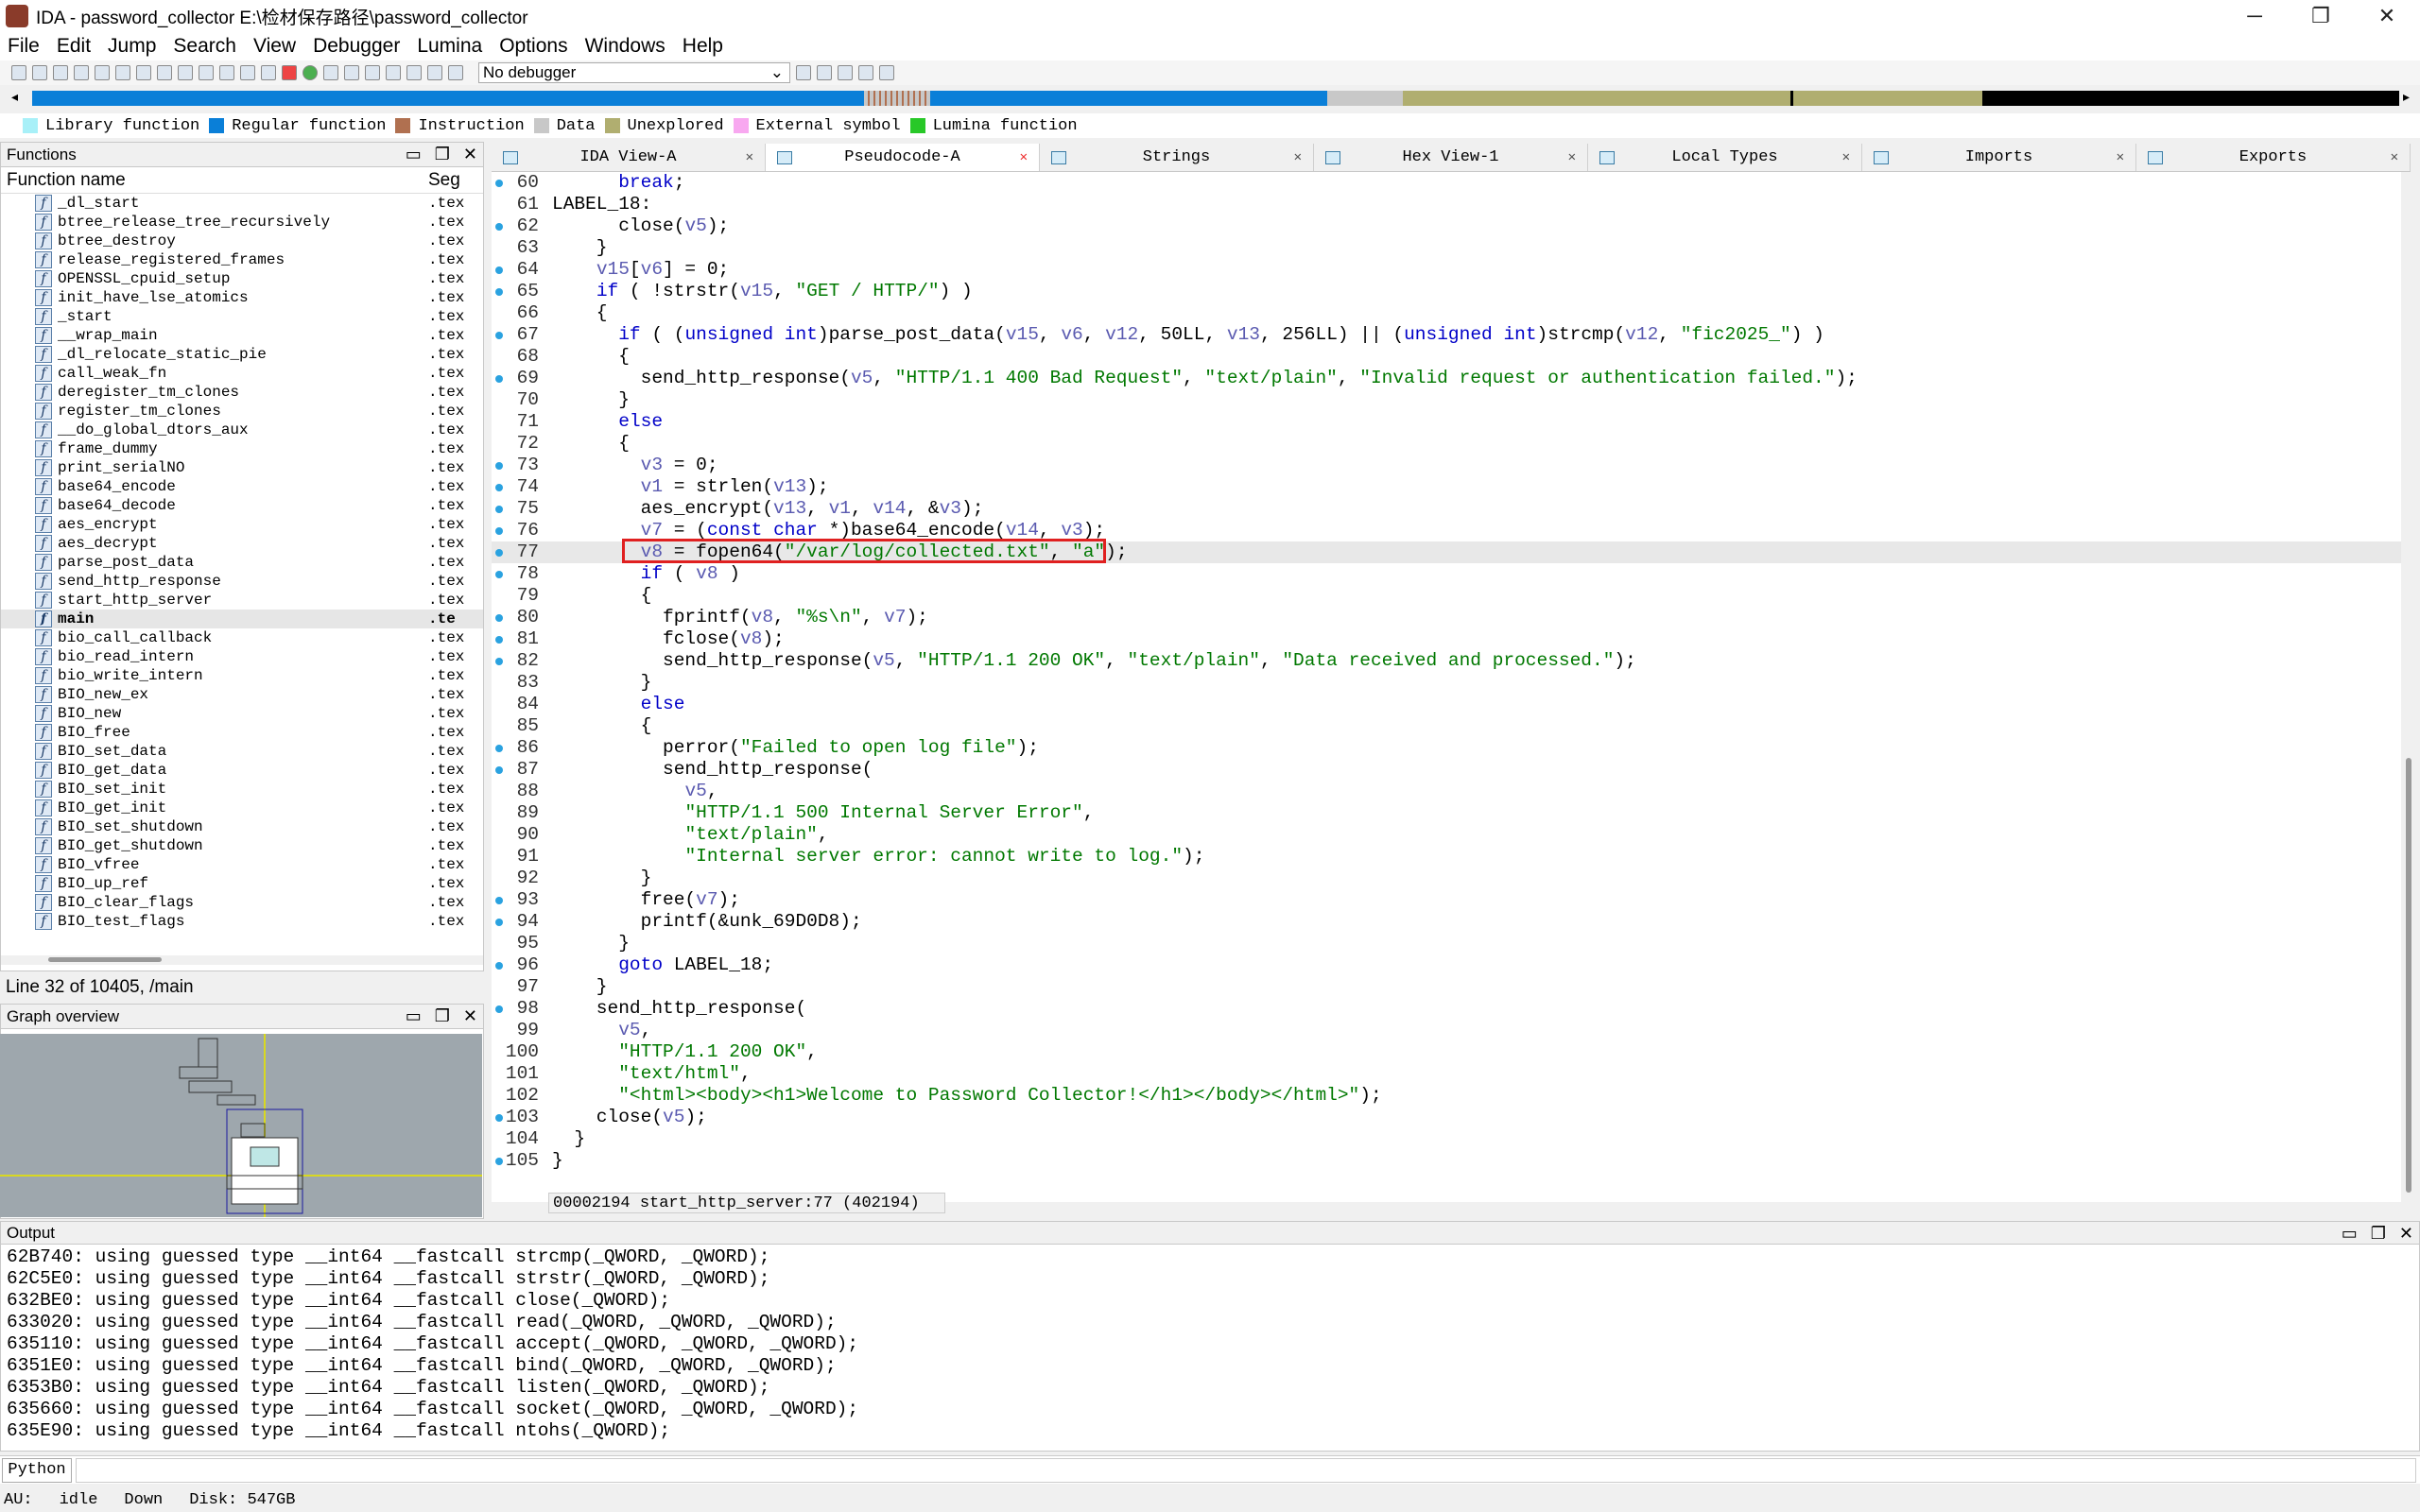 The width and height of the screenshot is (2420, 1512). I want to click on function-row: f BIO_set_data .tex, so click(242, 751).